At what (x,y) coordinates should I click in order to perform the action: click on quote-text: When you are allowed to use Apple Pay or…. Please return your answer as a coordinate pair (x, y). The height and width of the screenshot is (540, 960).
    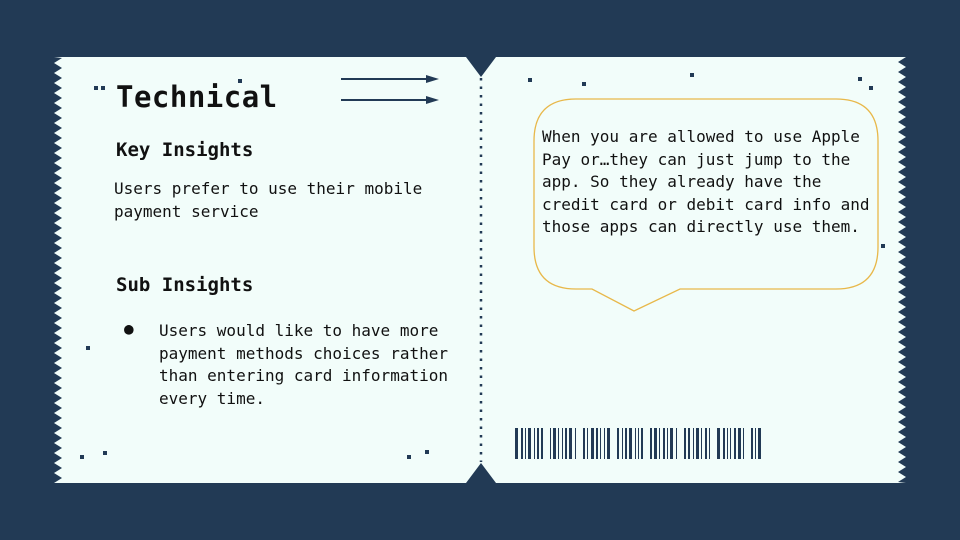
    Looking at the image, I should click on (706, 181).